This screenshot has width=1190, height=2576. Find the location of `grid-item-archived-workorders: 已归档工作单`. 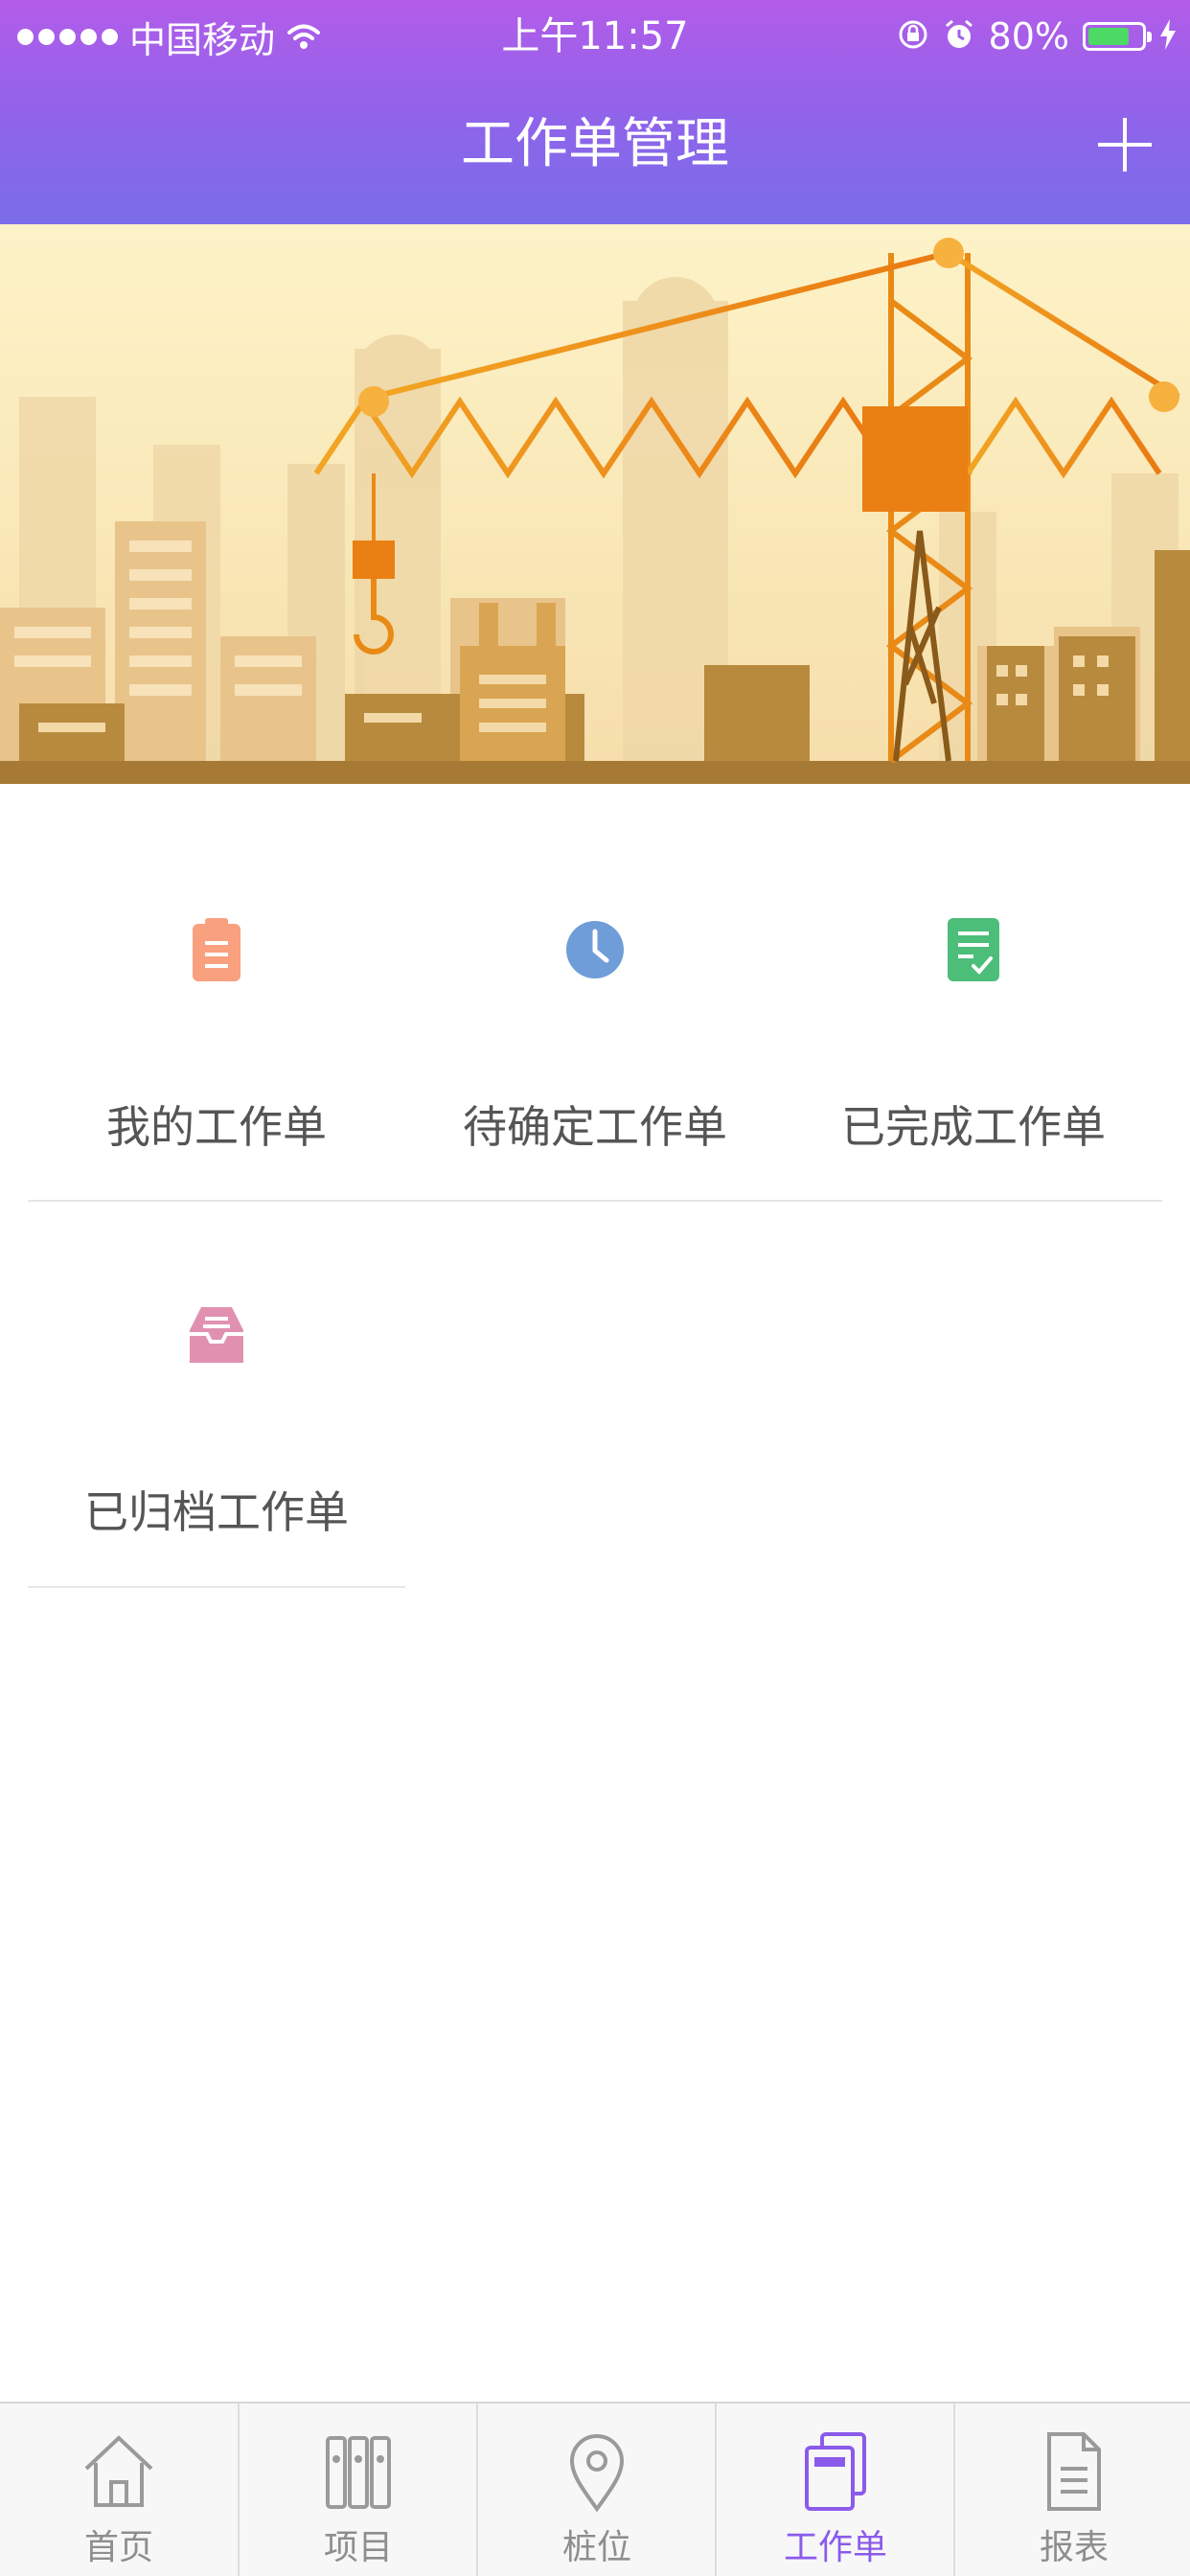

grid-item-archived-workorders: 已归档工作单 is located at coordinates (217, 1492).